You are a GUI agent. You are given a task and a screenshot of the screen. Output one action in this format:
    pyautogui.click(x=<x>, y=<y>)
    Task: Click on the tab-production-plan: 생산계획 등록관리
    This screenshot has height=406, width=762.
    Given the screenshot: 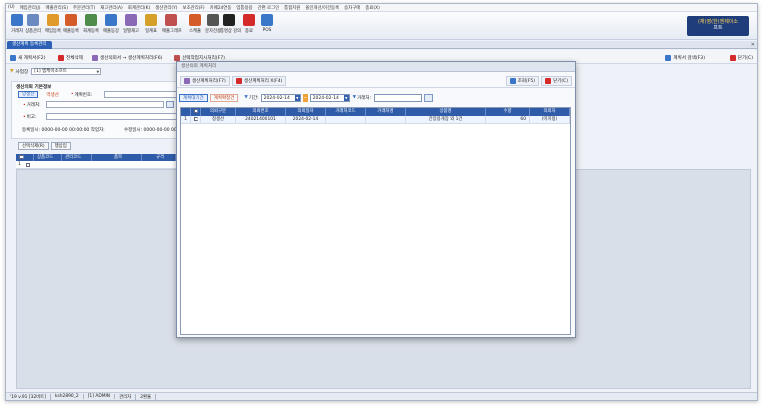 What is the action you would take?
    pyautogui.click(x=29, y=45)
    